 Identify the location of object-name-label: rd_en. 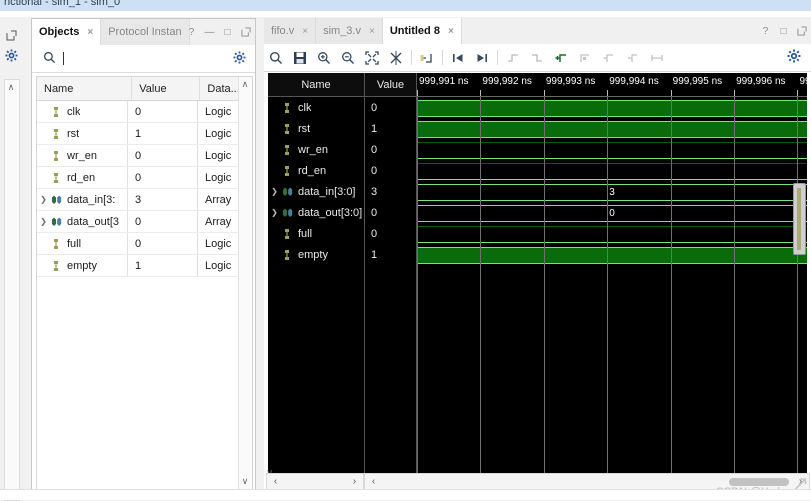
(81, 177).